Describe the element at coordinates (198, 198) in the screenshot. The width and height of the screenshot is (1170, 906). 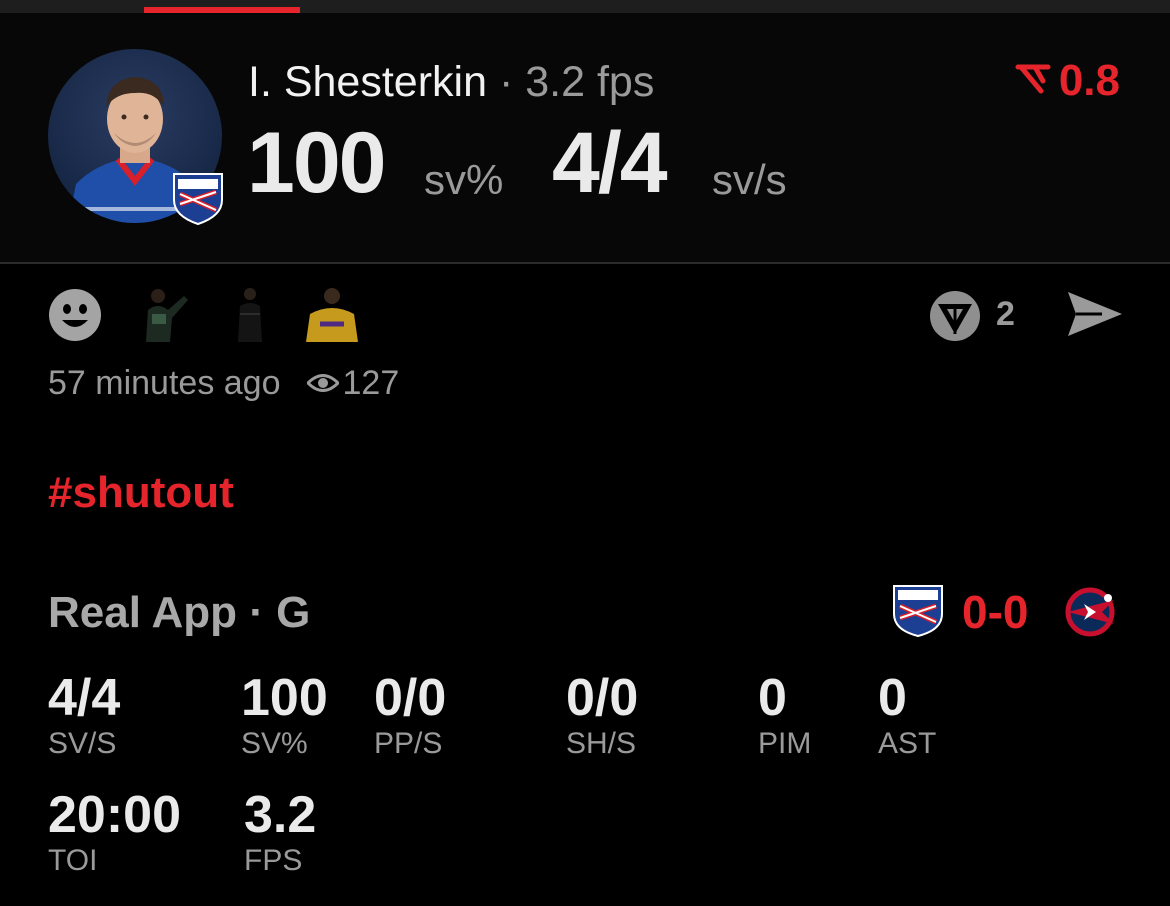
I see `rangers-logo-icon` at that location.